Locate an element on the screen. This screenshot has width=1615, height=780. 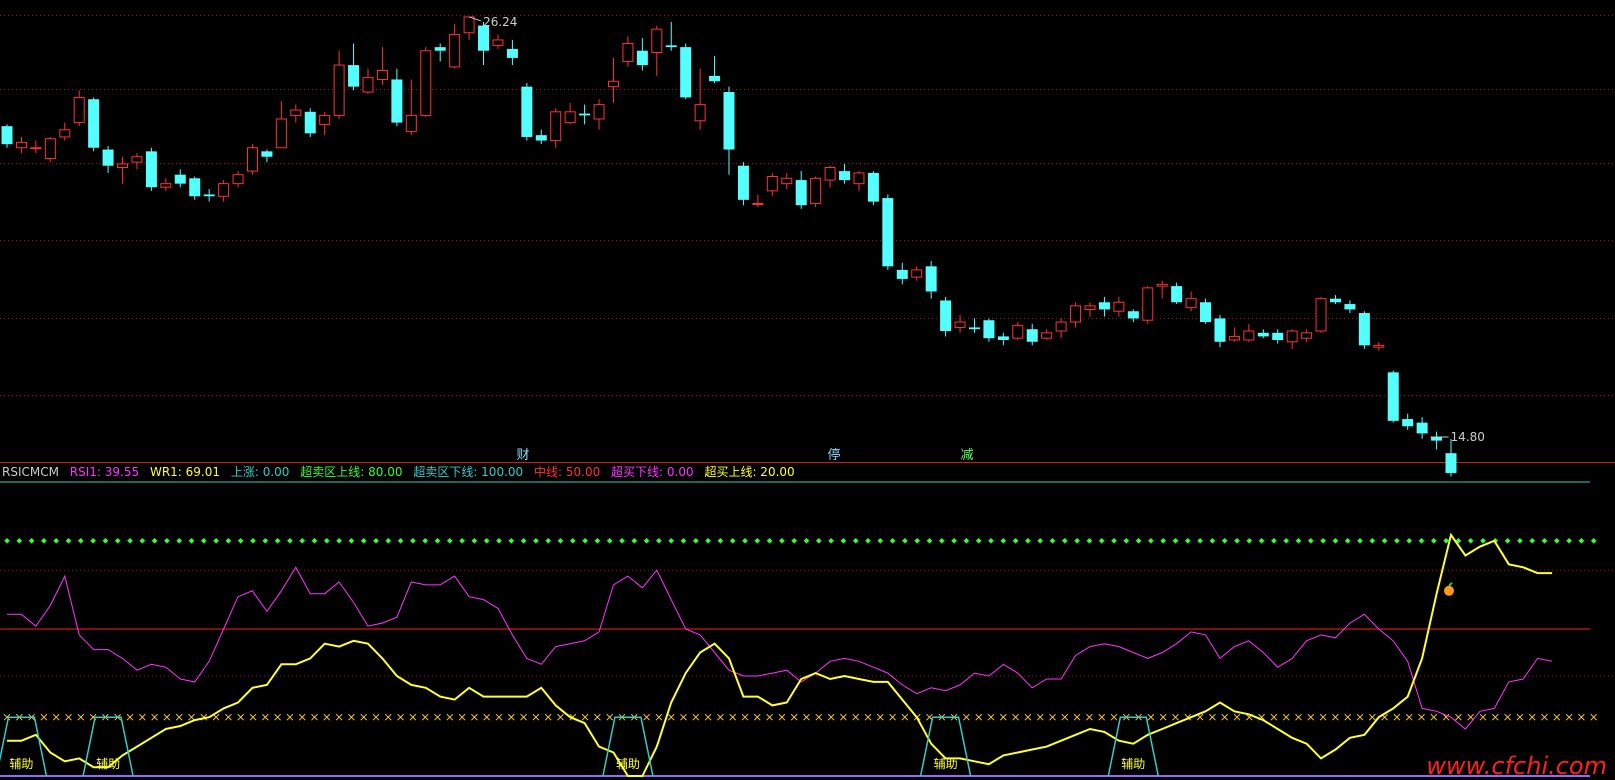
legend-midline: 中线: 50.00 is located at coordinates (567, 472).